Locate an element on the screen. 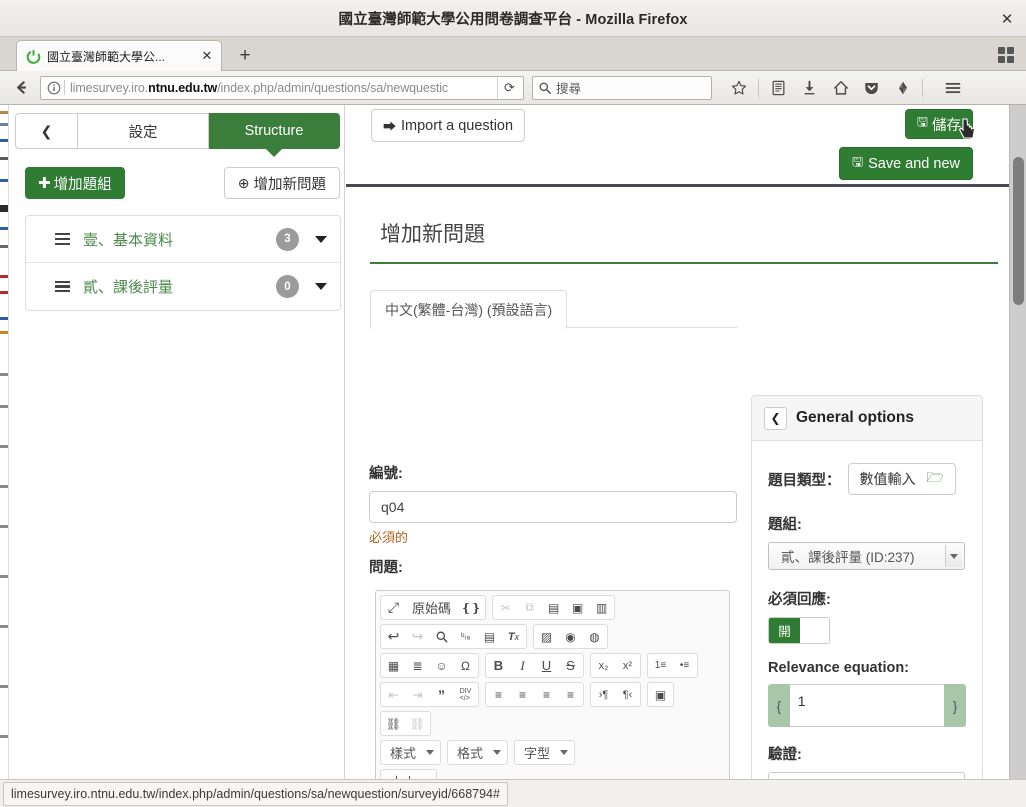 This screenshot has width=1026, height=807. import-question-button: ⮕ Import a question is located at coordinates (448, 125).